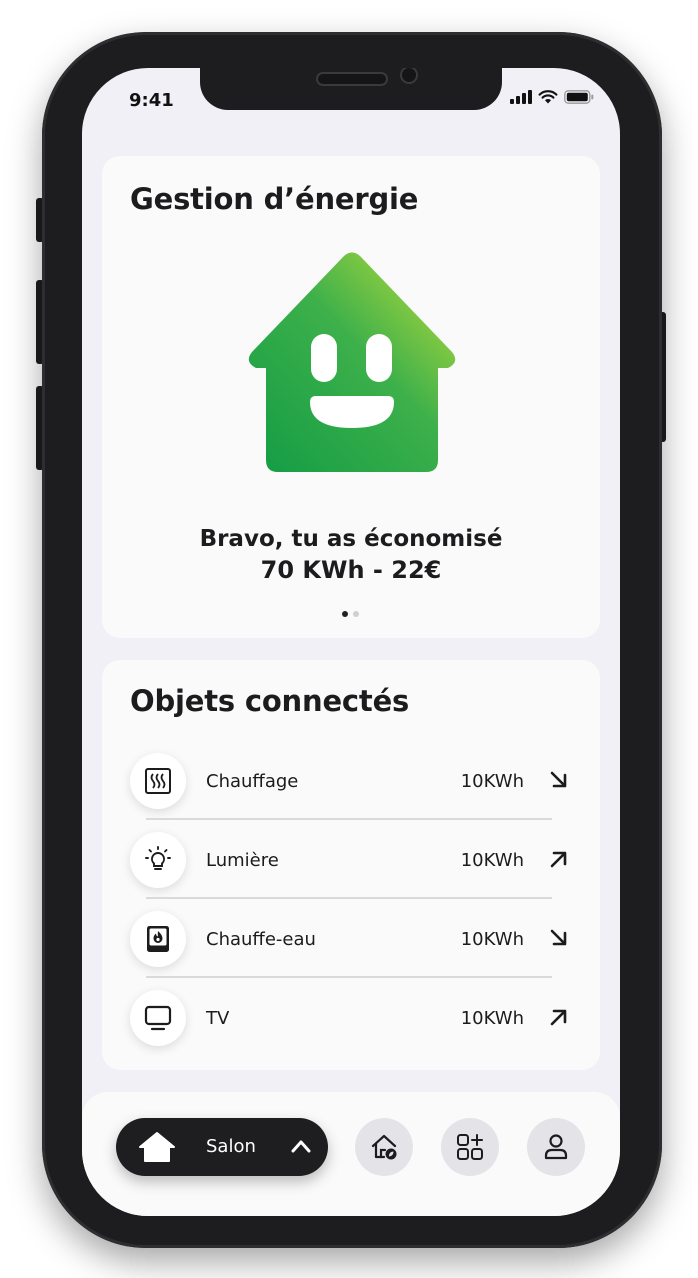 Image resolution: width=698 pixels, height=1278 pixels. I want to click on water-heater-icon, so click(158, 939).